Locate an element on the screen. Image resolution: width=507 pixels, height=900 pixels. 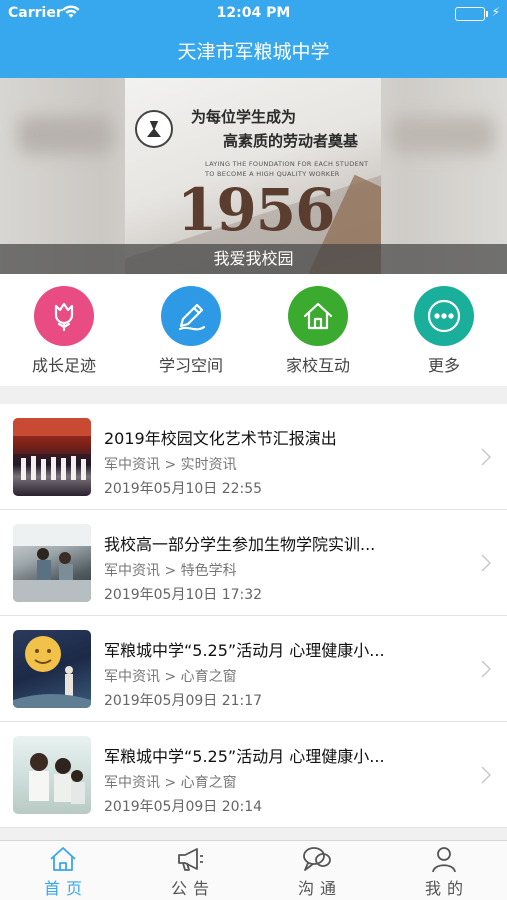
banner-blur-right is located at coordinates (442, 135).